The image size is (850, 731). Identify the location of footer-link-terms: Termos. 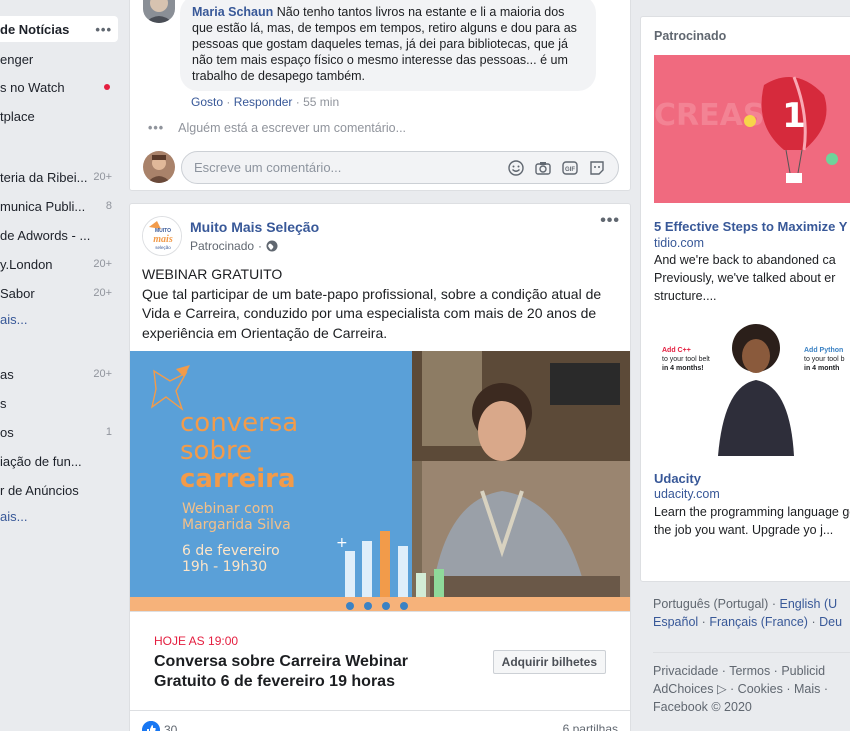
(749, 671).